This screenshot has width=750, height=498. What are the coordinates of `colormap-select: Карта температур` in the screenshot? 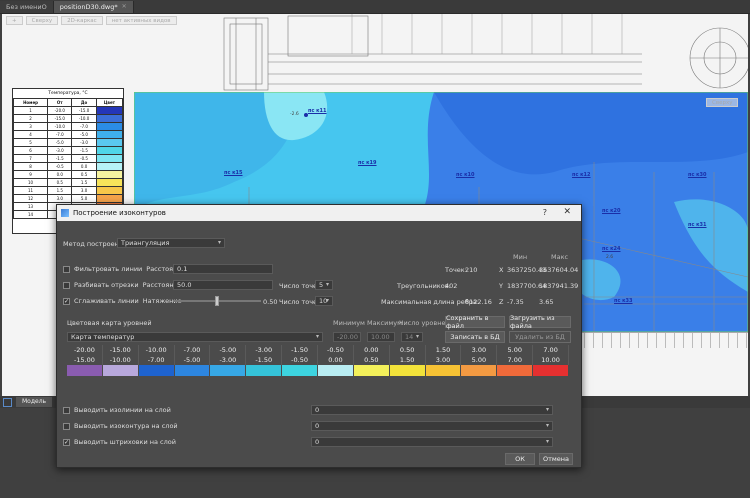 It's located at (195, 337).